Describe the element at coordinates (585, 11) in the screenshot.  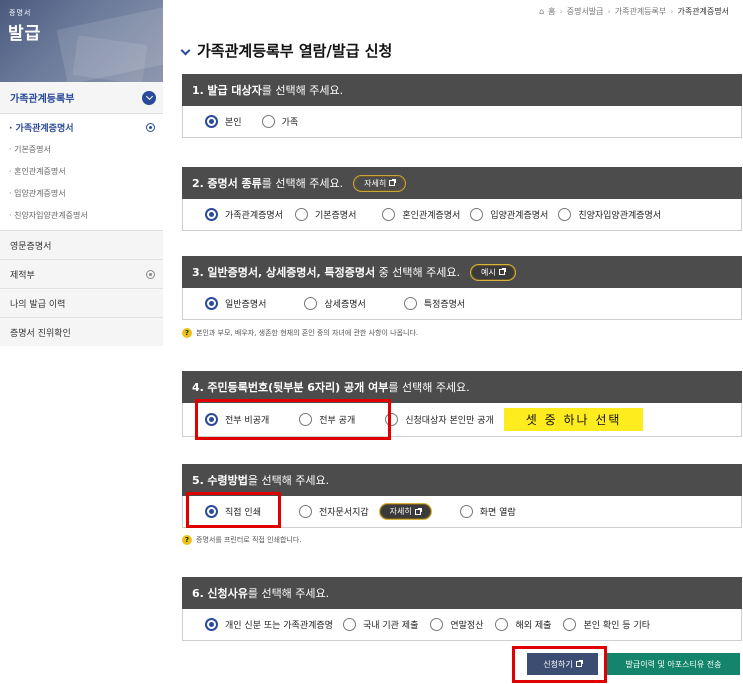
I see `breadcrumb-level1: 증명서발급` at that location.